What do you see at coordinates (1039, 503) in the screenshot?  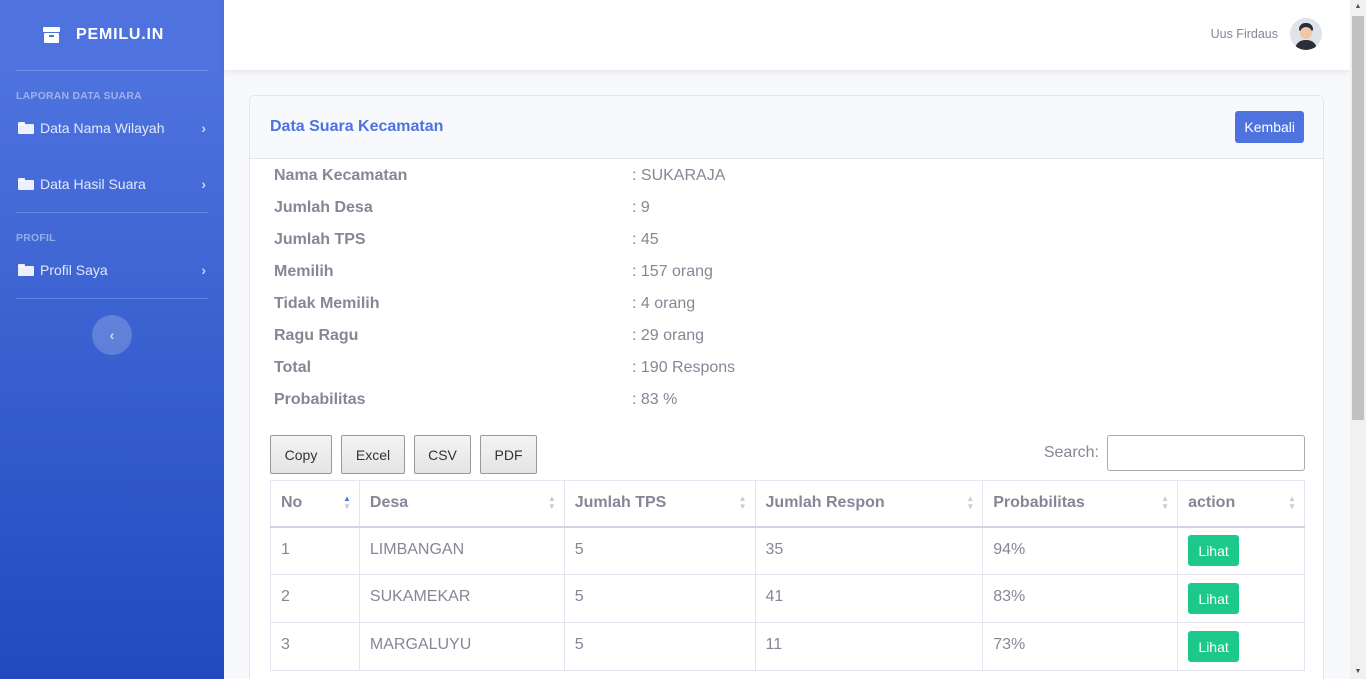 I see `column-label: Probabilitas` at bounding box center [1039, 503].